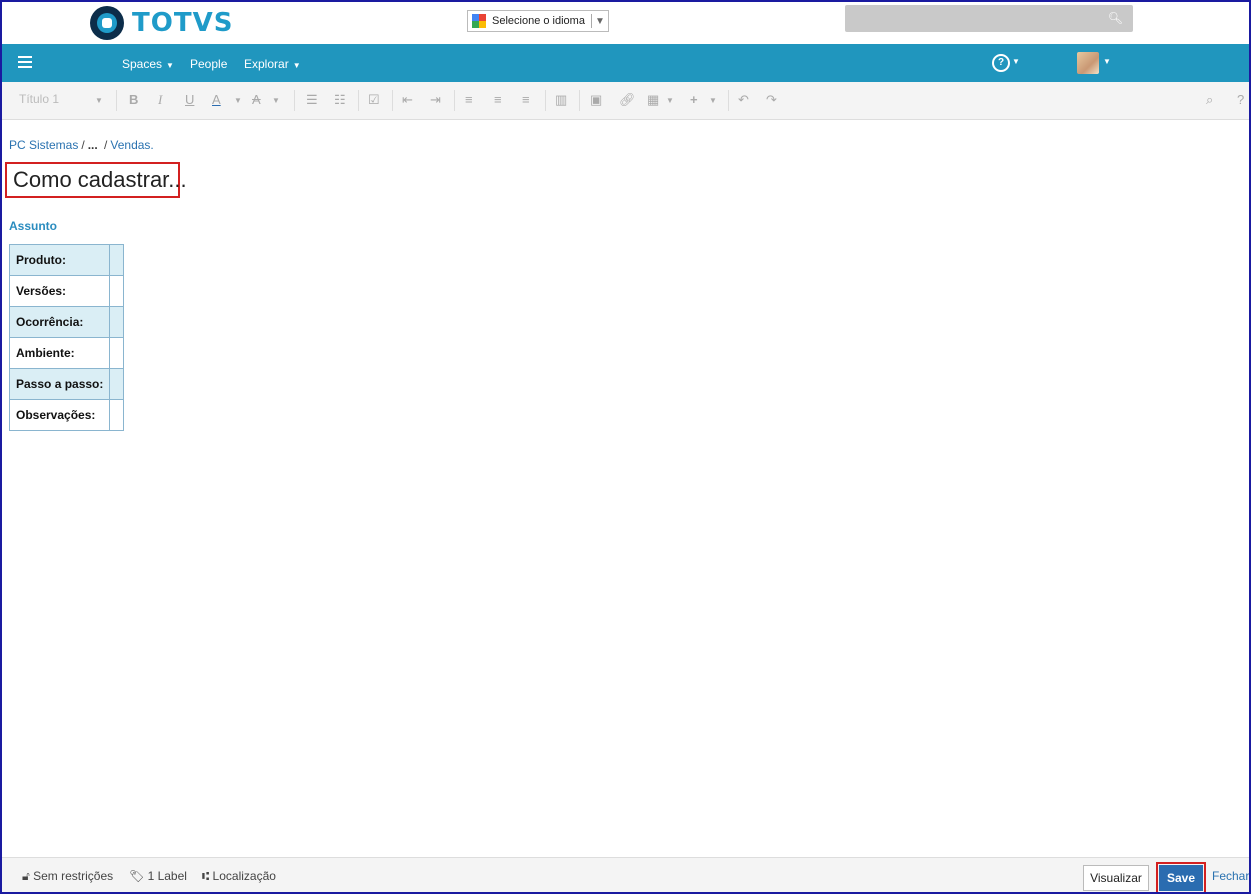 The width and height of the screenshot is (1251, 894). What do you see at coordinates (189, 99) in the screenshot?
I see `underline-icon: U` at bounding box center [189, 99].